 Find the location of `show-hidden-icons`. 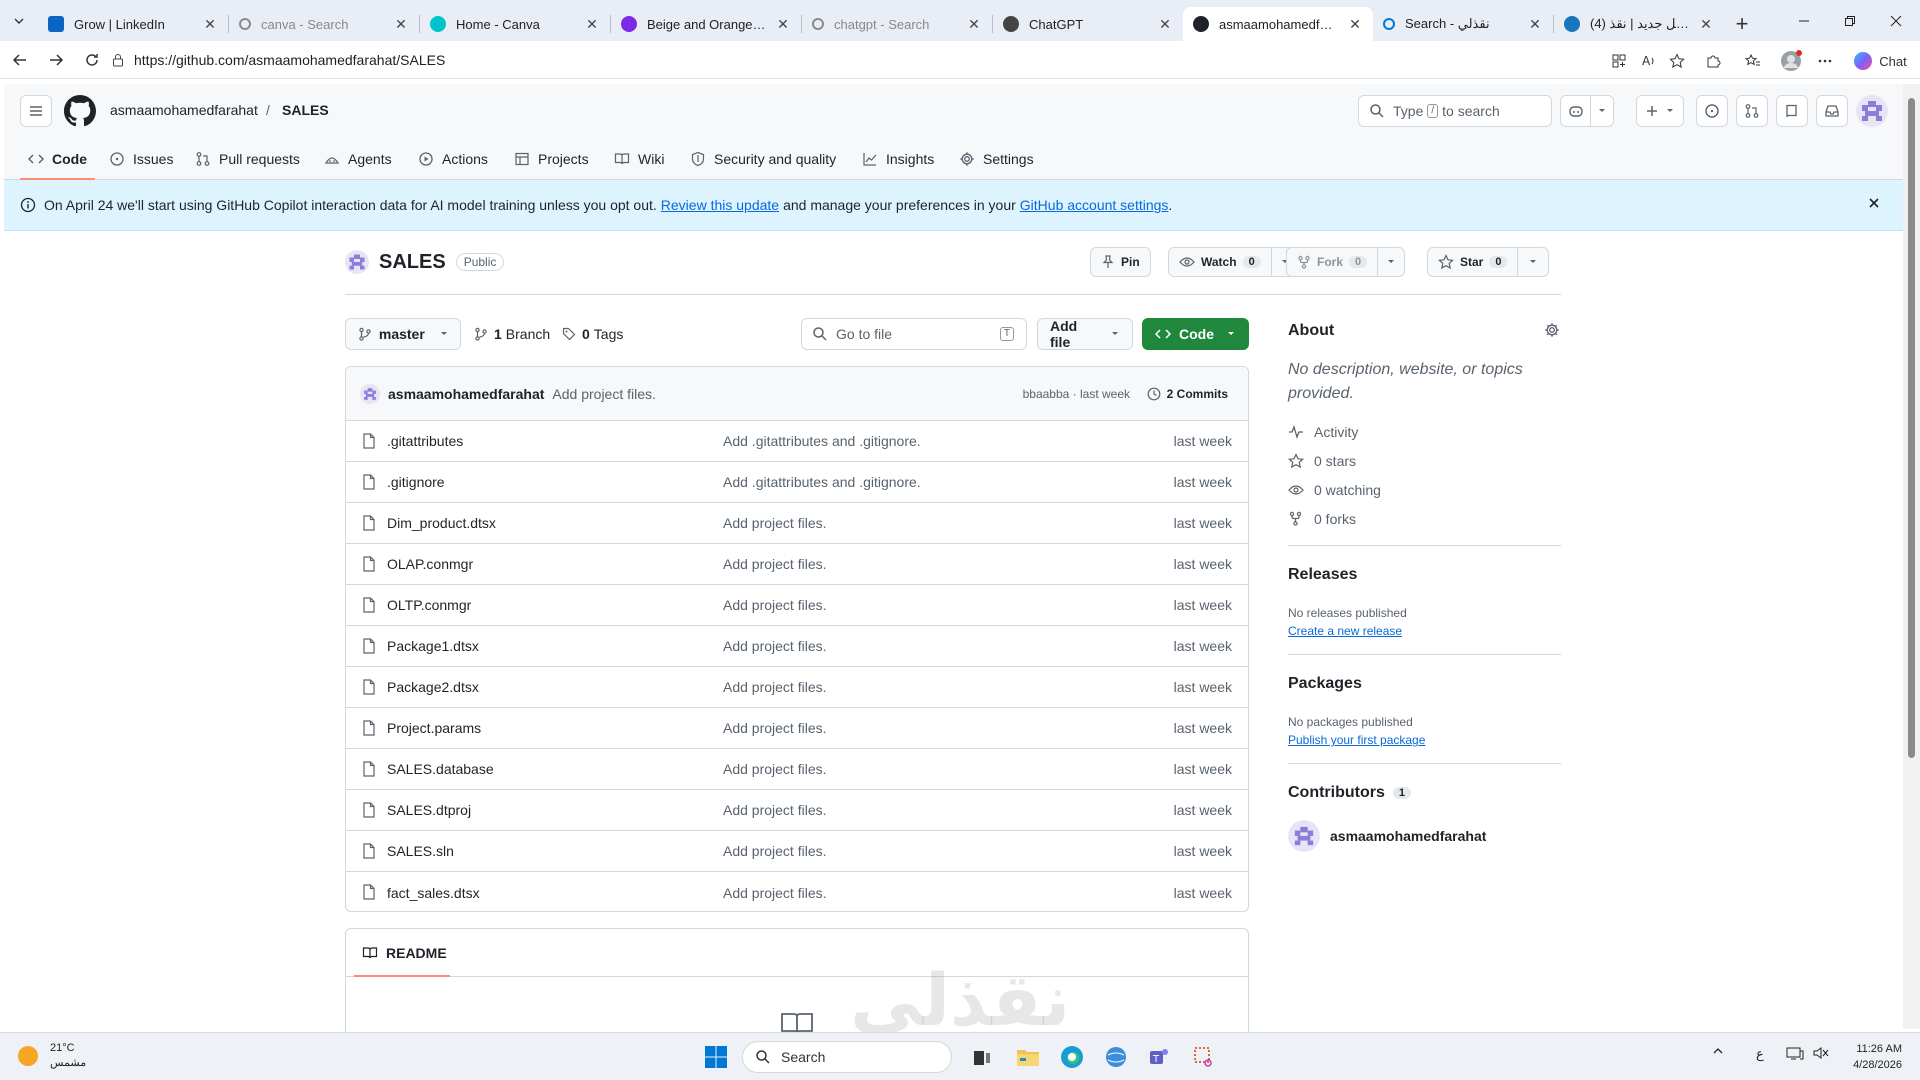

show-hidden-icons is located at coordinates (1718, 1051).